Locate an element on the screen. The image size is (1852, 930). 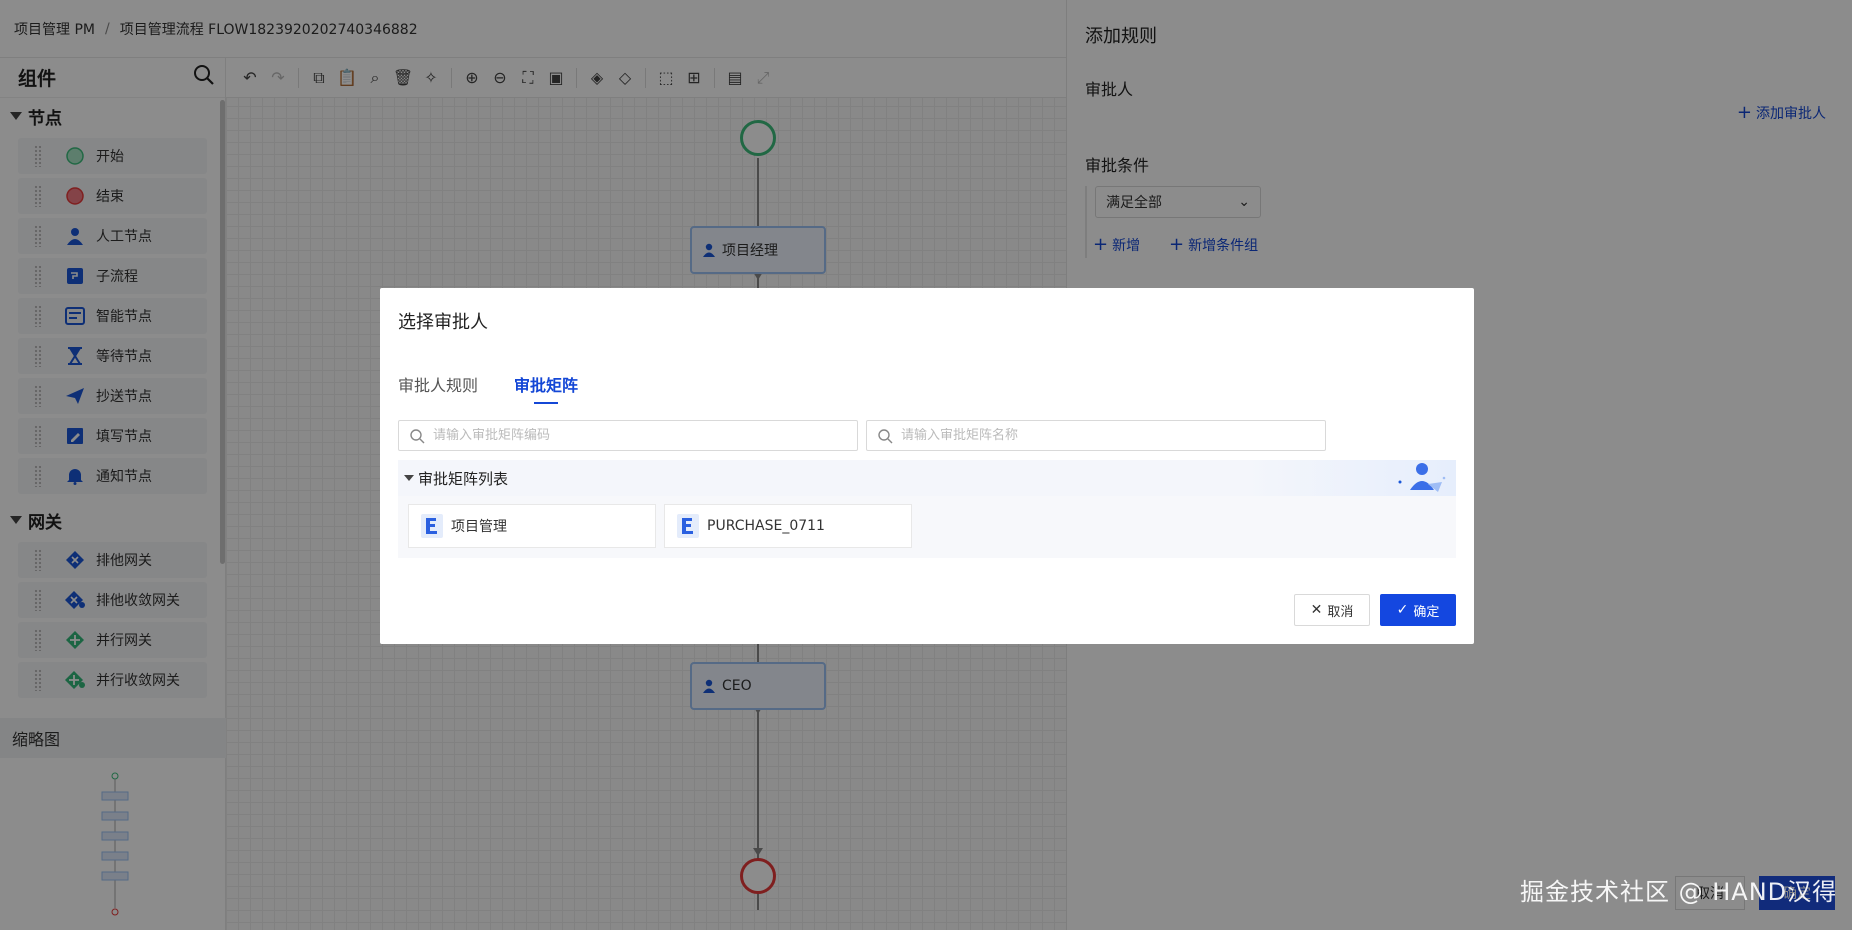
matrix-card-purchase: PURCHASE_0711 is located at coordinates (788, 526).